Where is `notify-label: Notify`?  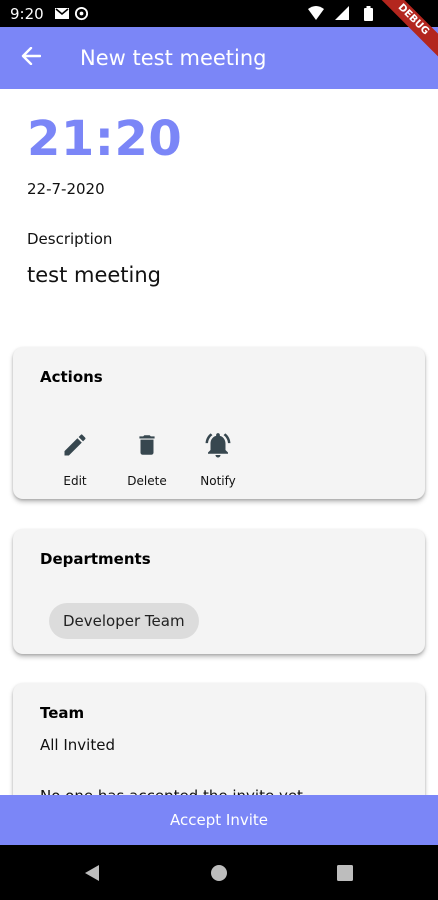 notify-label: Notify is located at coordinates (218, 481).